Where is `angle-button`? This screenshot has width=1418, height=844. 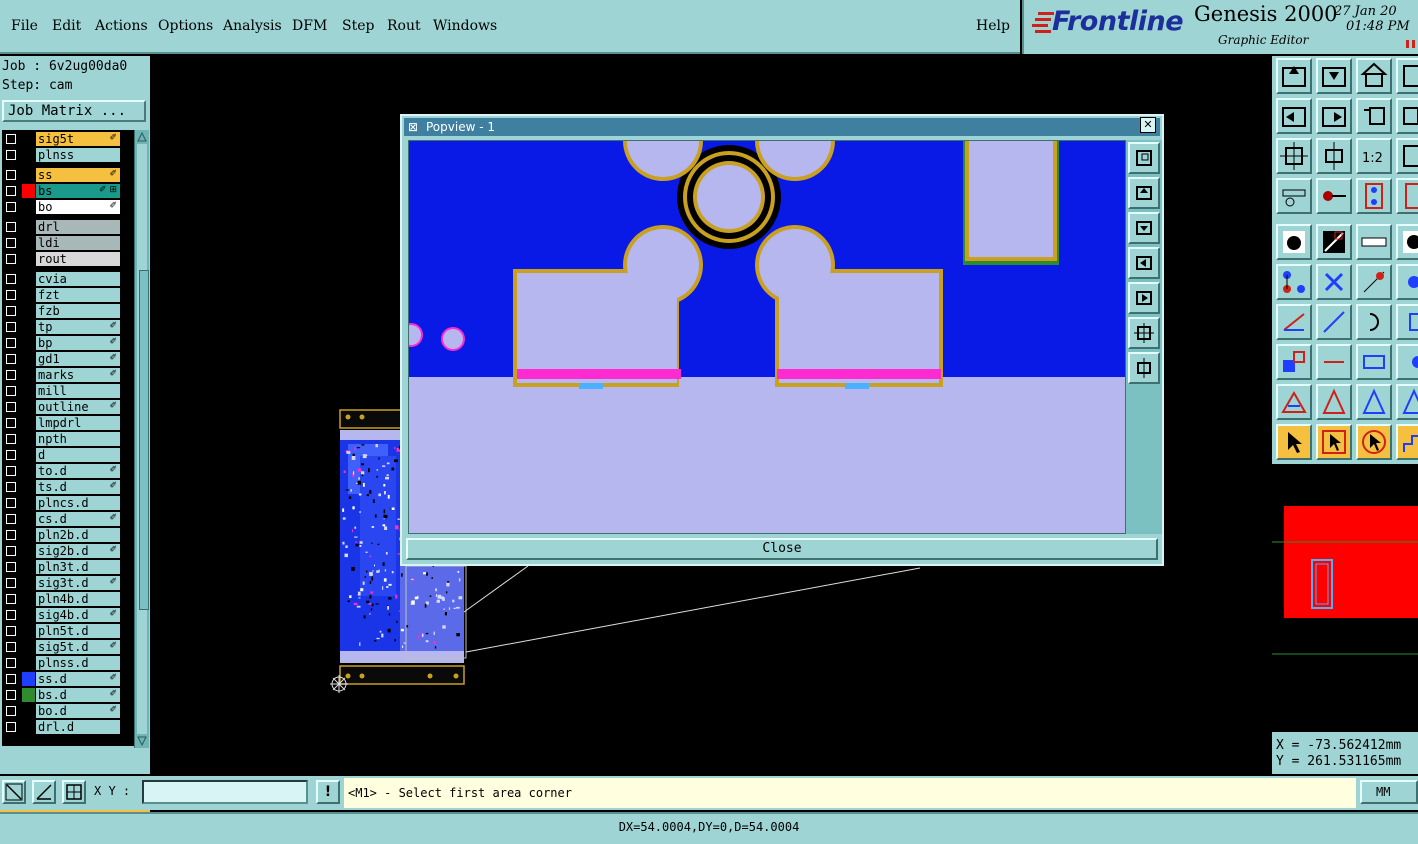
angle-button is located at coordinates (1294, 322).